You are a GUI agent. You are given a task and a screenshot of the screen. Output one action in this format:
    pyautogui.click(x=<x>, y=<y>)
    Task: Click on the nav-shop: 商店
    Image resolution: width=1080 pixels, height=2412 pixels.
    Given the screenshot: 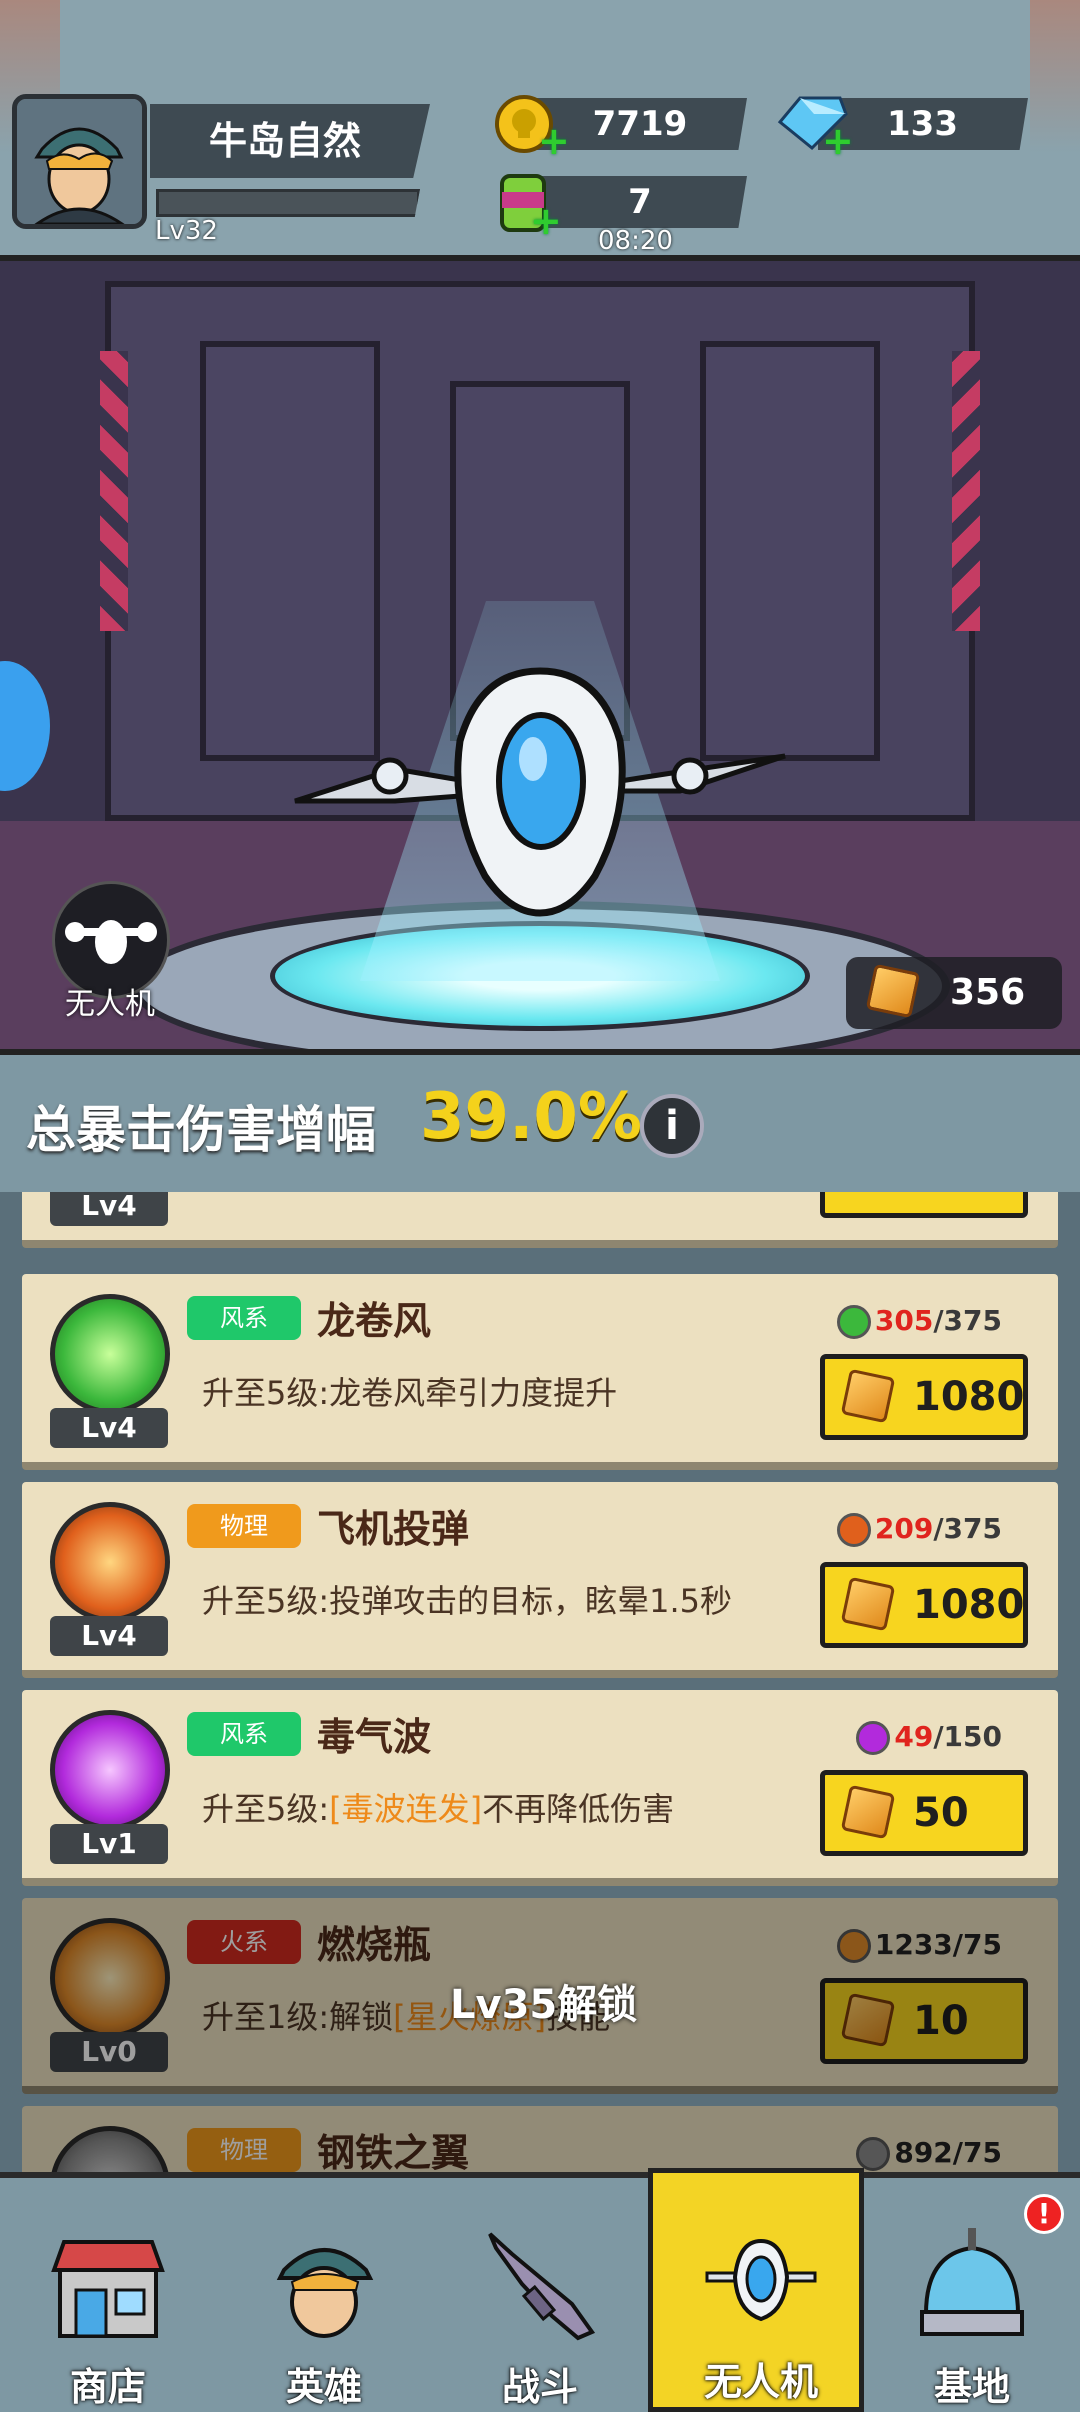 What is the action you would take?
    pyautogui.click(x=108, y=2295)
    